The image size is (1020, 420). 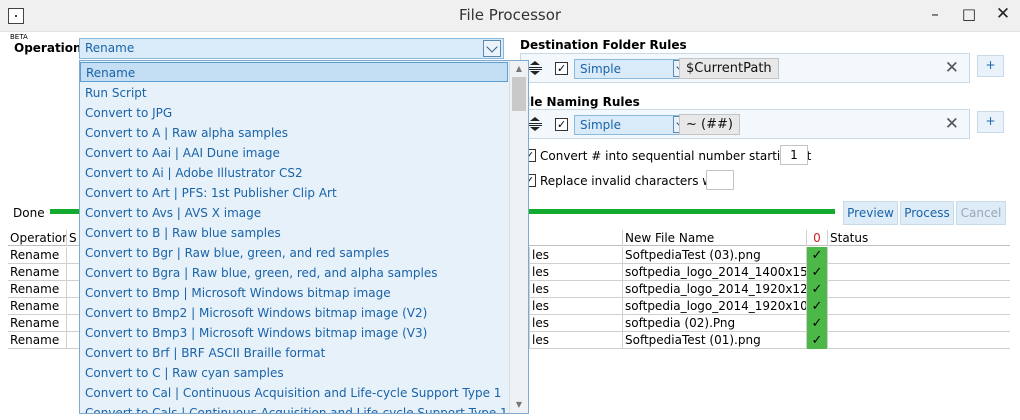 I want to click on preview-button: Preview, so click(x=870, y=213).